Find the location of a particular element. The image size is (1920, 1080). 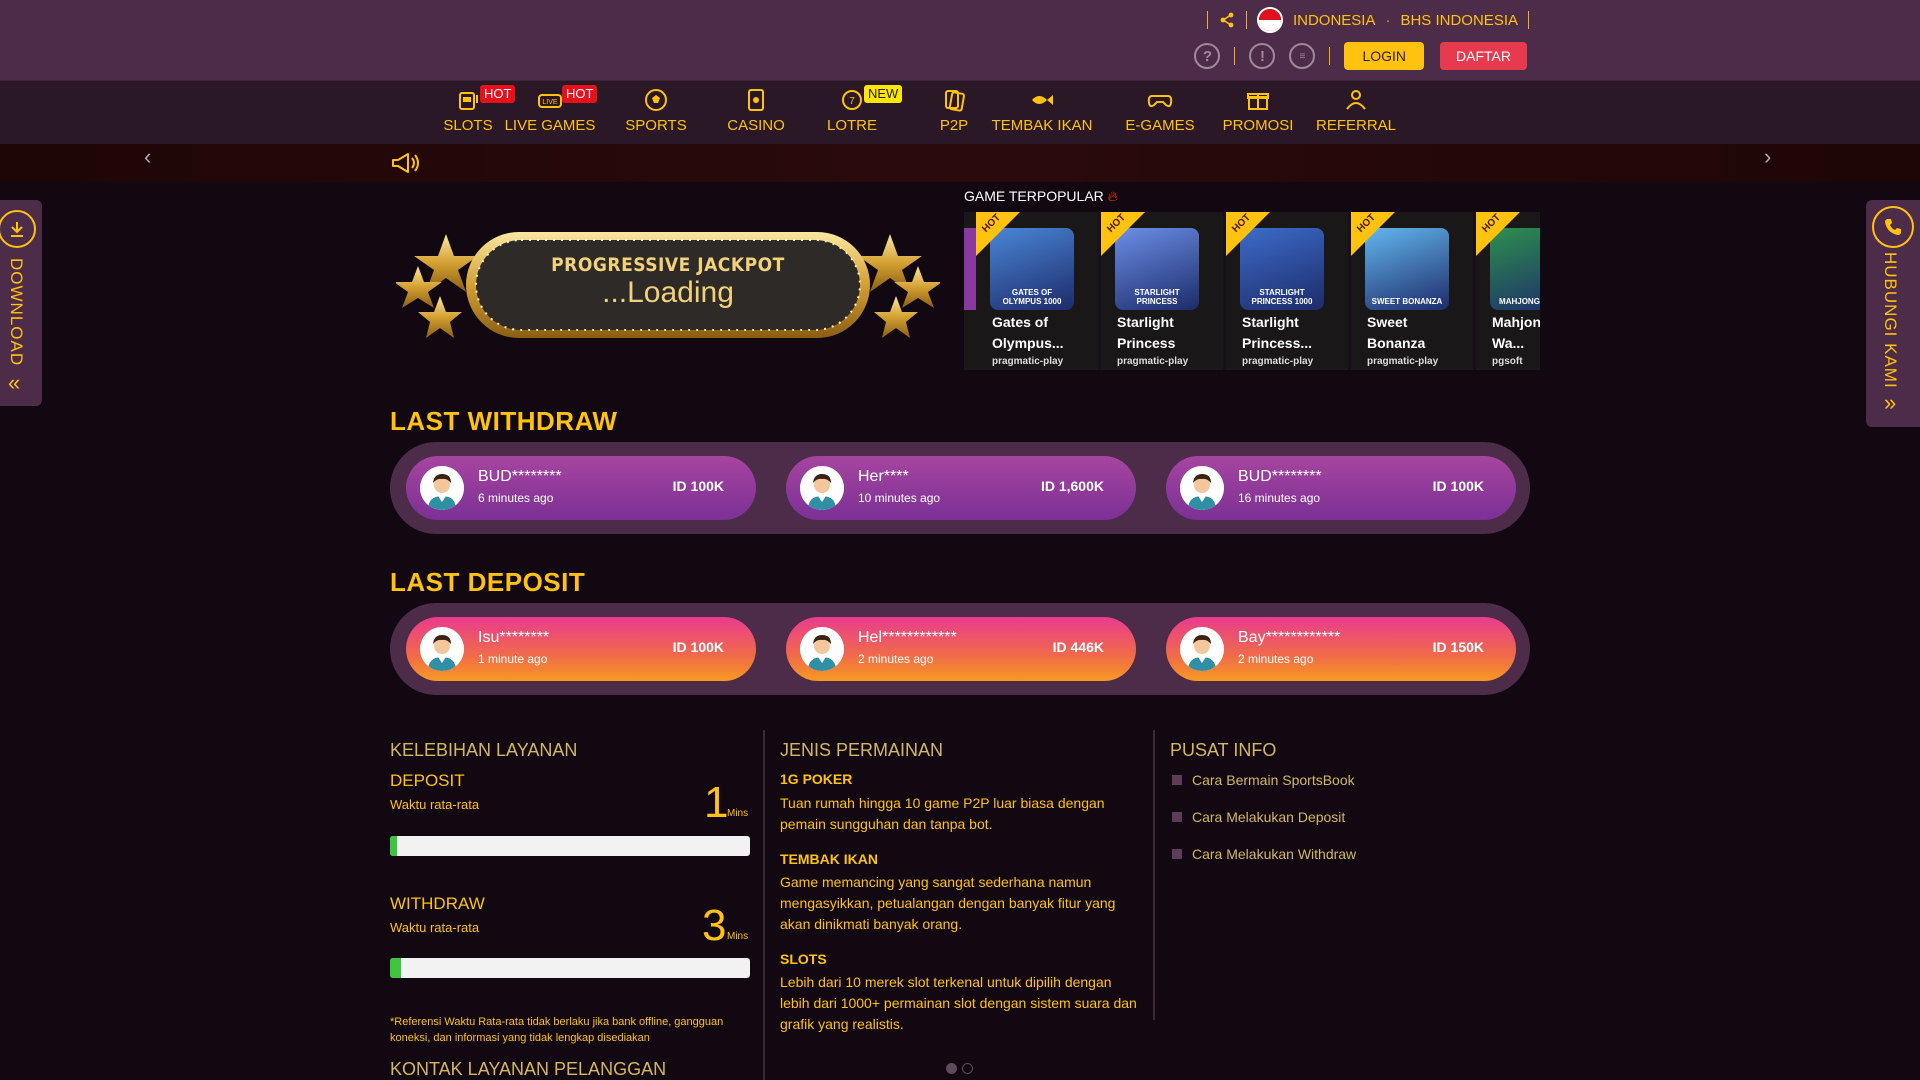

nav-label: LIVE GAMES is located at coordinates (550, 125).